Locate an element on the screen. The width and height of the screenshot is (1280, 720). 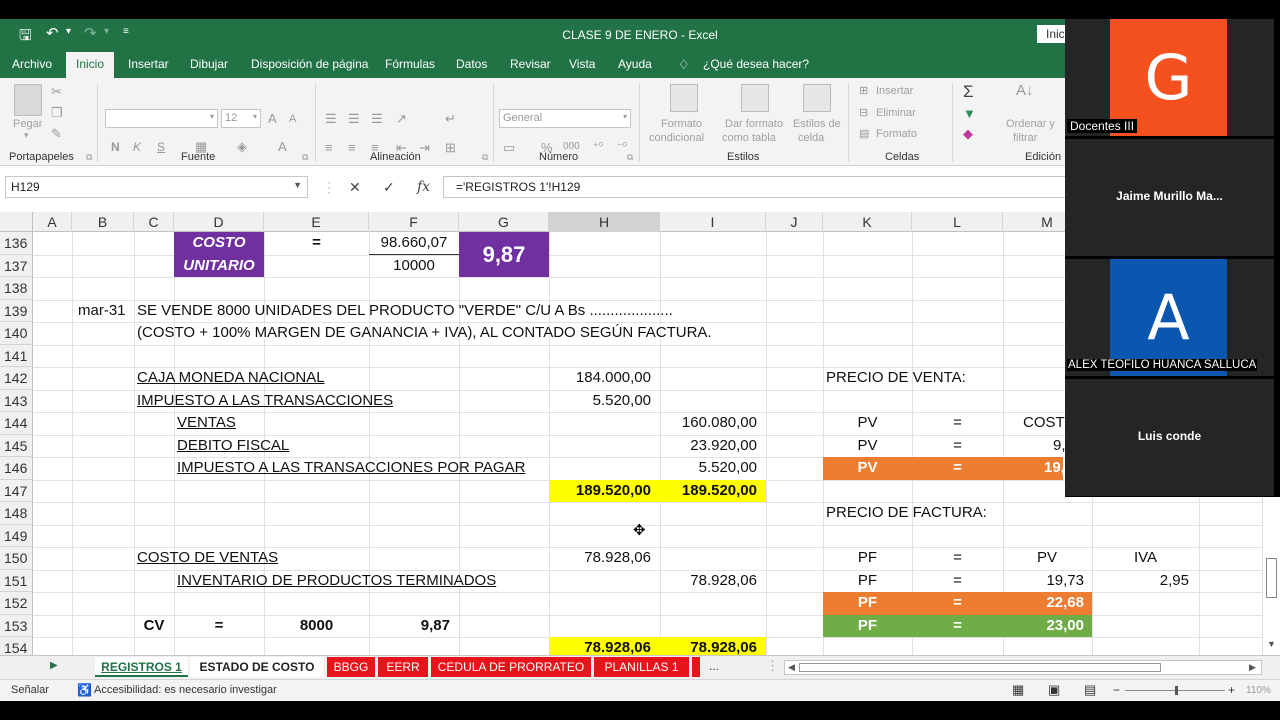
tab-dibujar: Dibujar is located at coordinates (209, 64).